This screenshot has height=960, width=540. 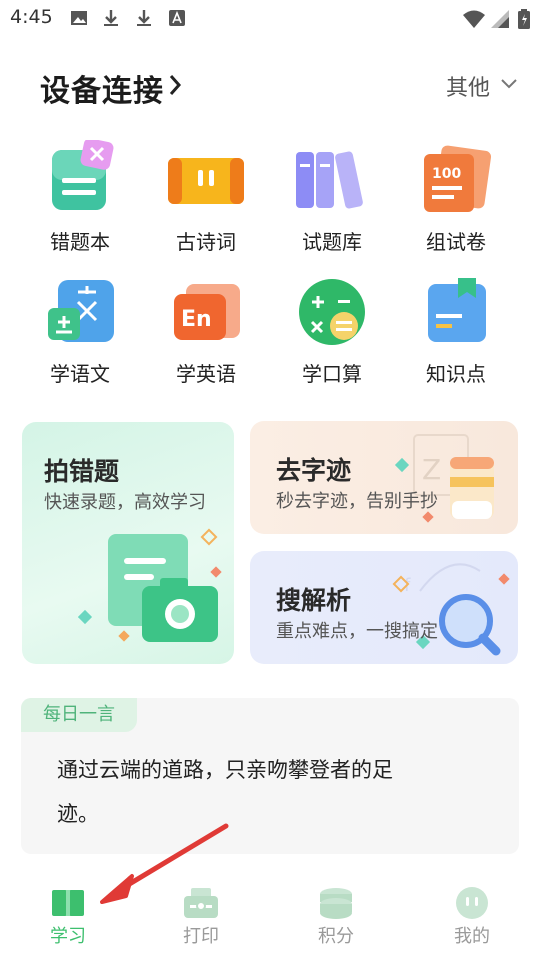 What do you see at coordinates (336, 936) in the screenshot?
I see `tab-label: 积分` at bounding box center [336, 936].